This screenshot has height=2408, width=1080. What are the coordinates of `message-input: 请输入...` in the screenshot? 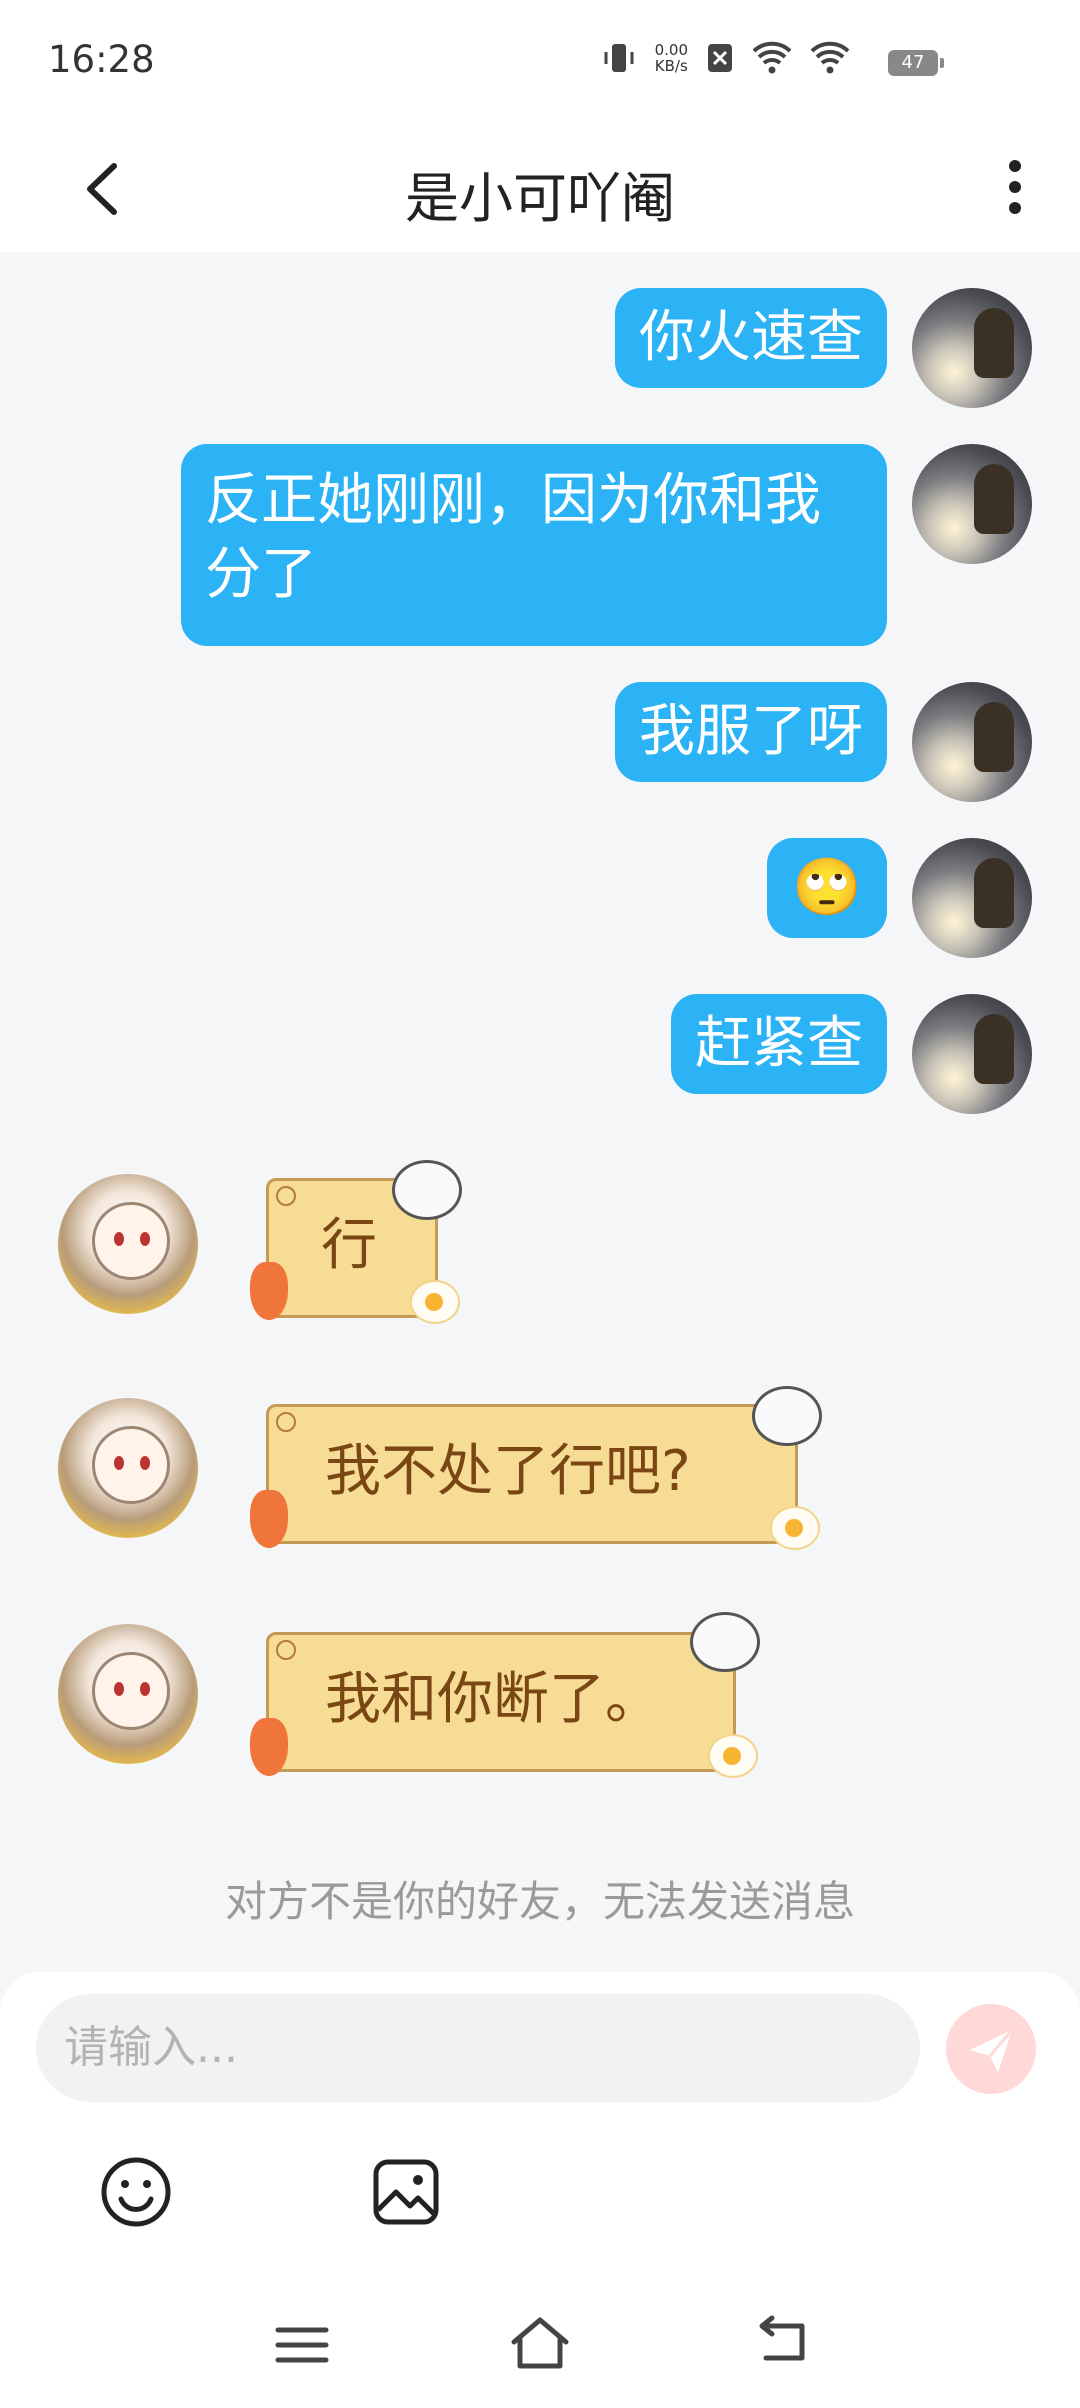 It's located at (478, 2048).